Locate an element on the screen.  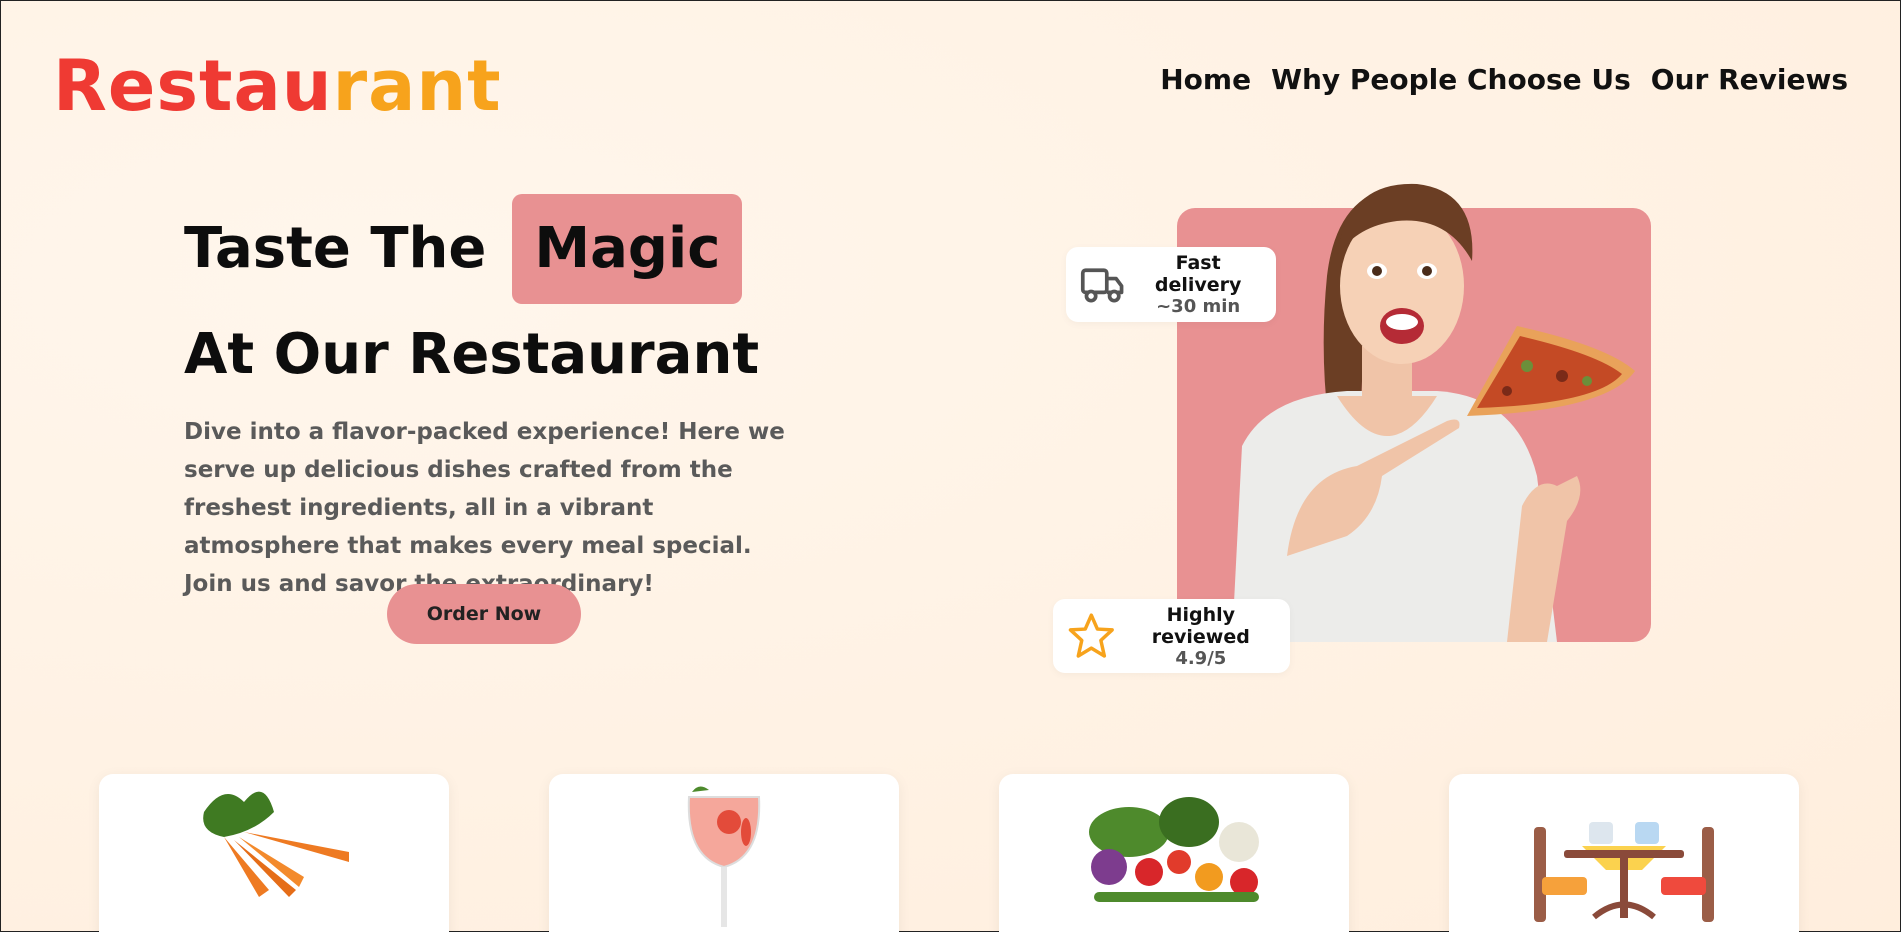
main-nav: Home Why People Choose Us Our Reviews is located at coordinates (1504, 79).